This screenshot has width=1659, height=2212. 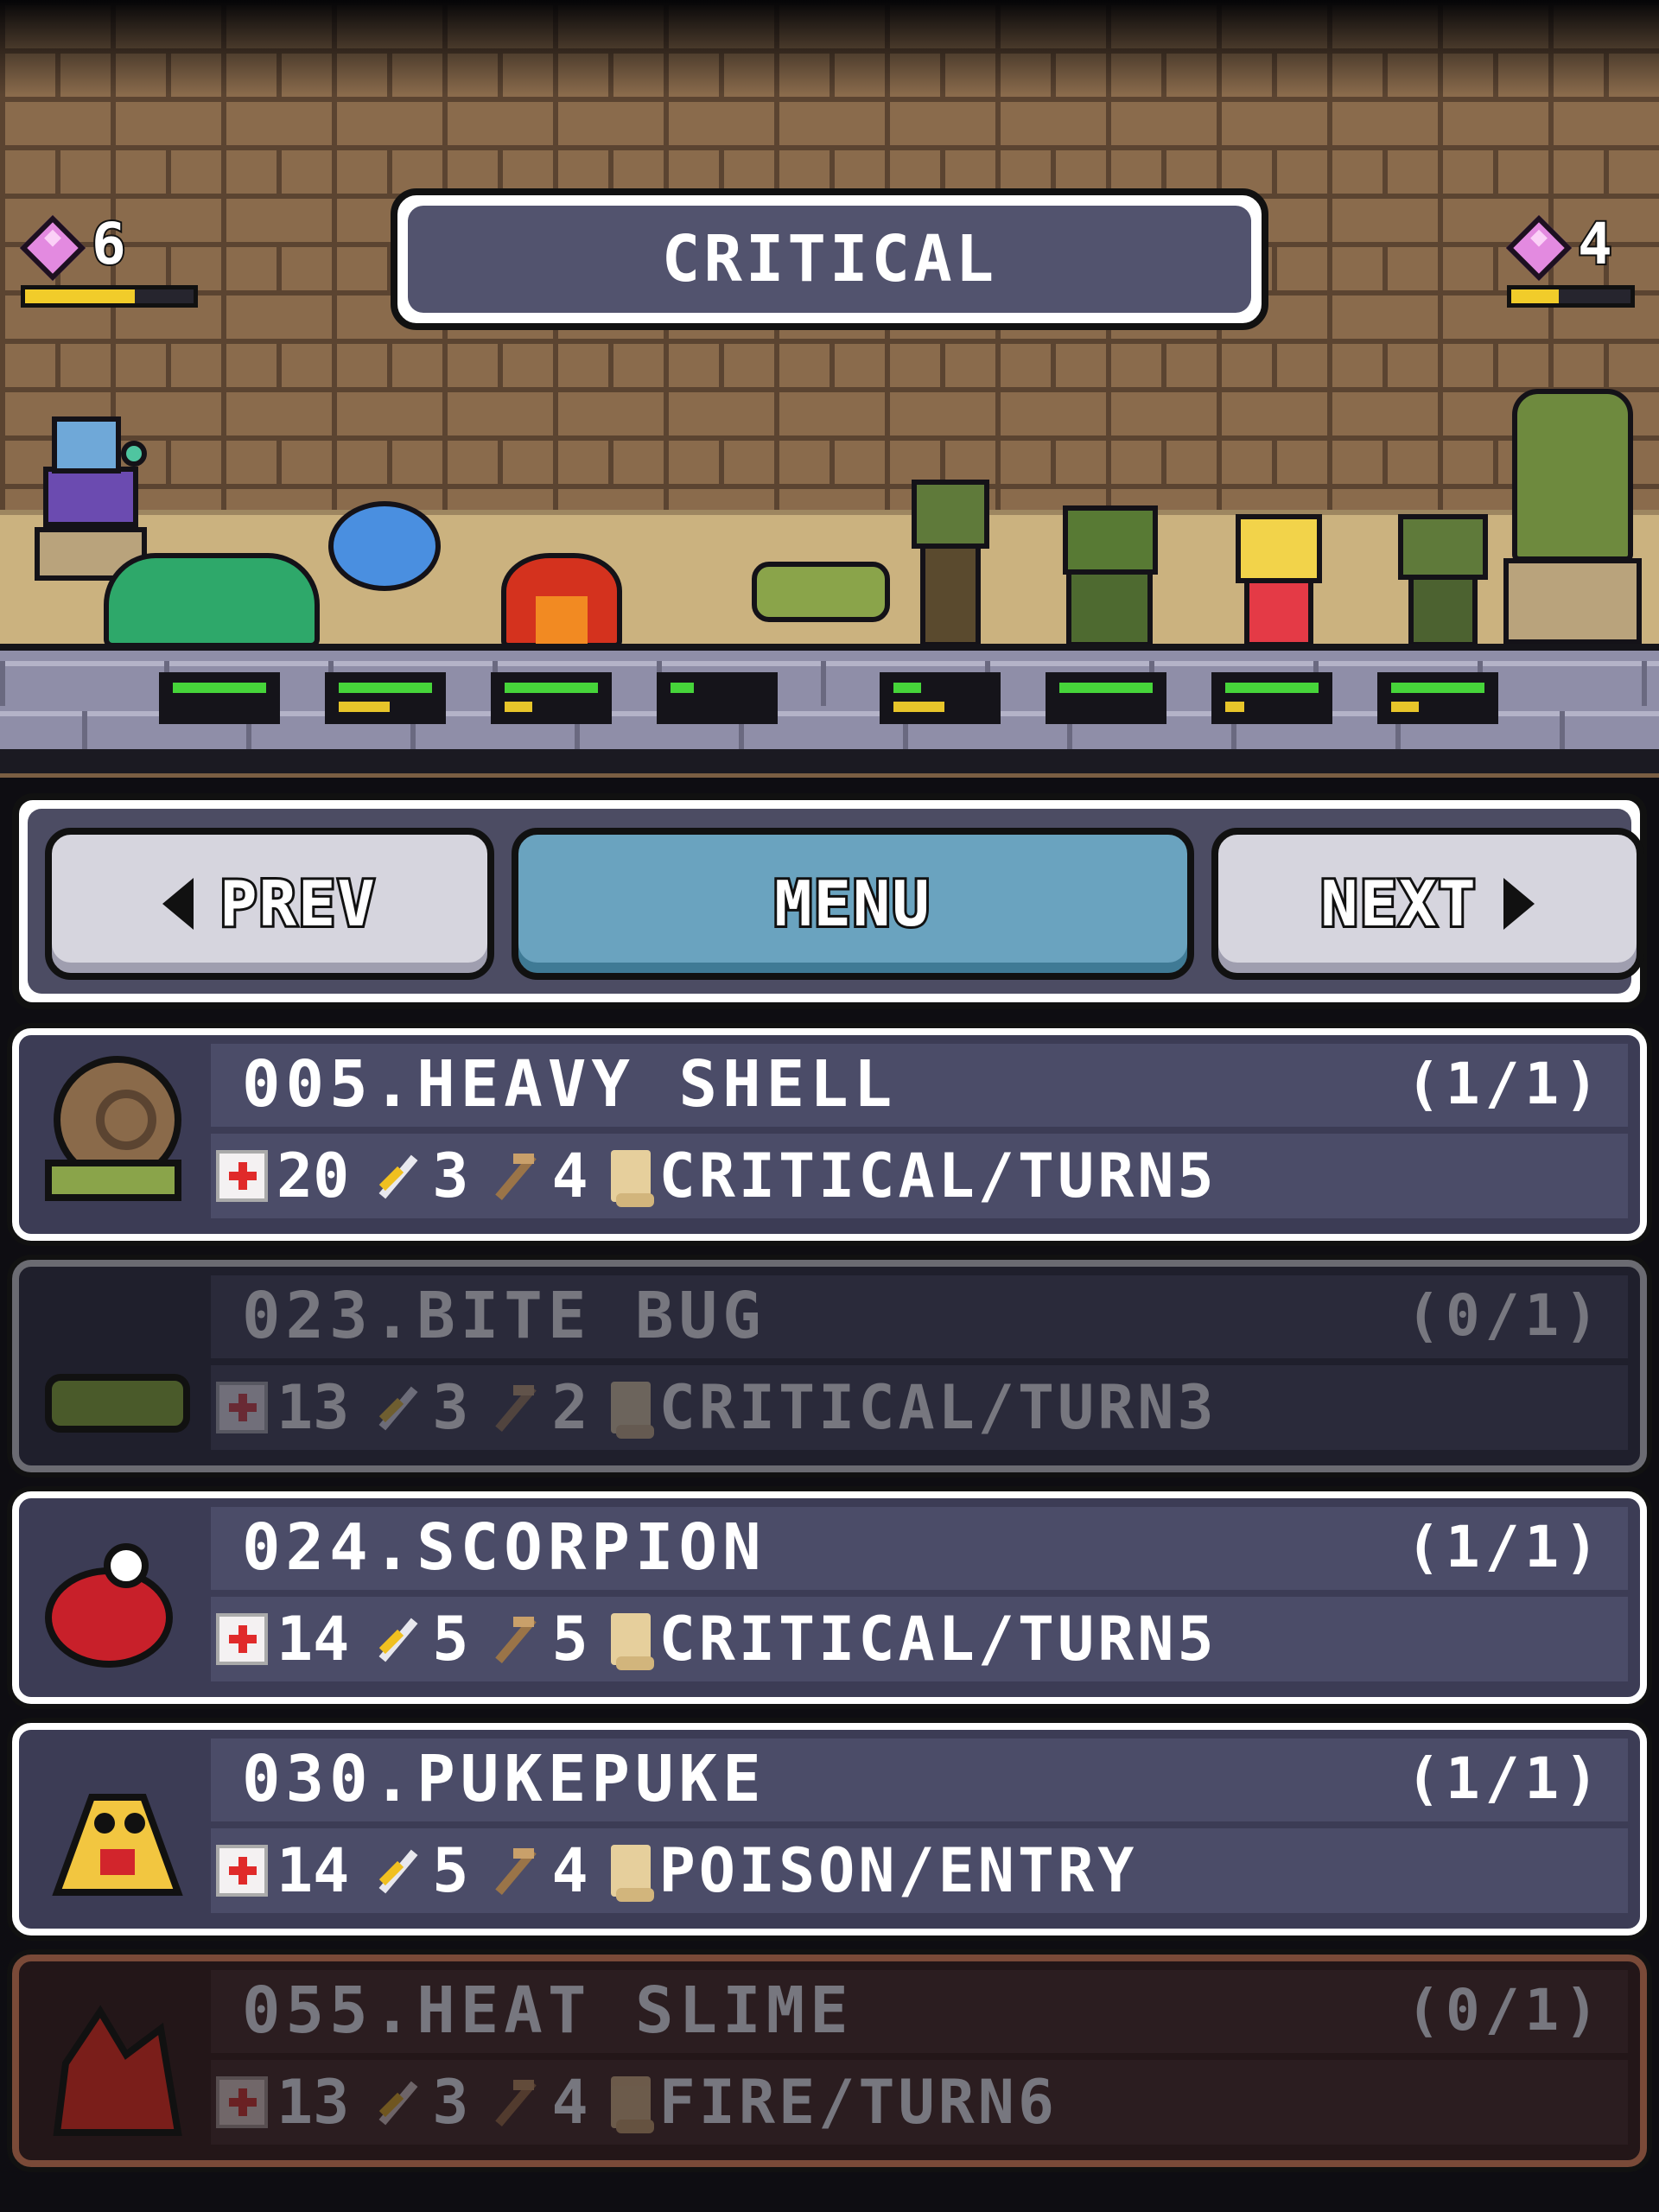 I want to click on monster-name: 055.HEAT SLIME, so click(x=548, y=2011).